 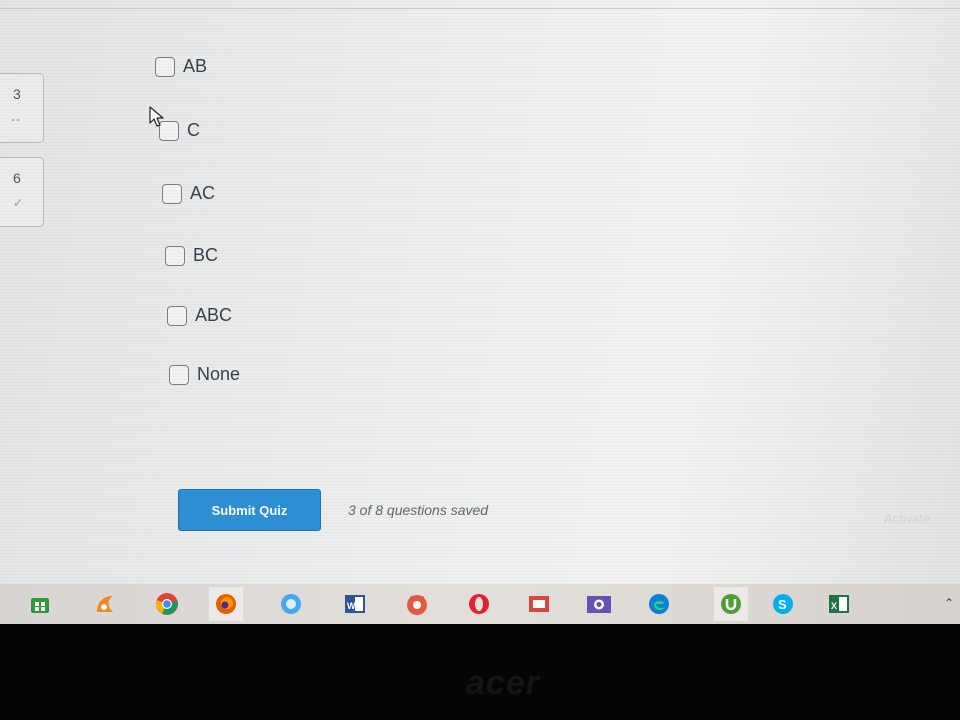 What do you see at coordinates (19, 203) in the screenshot?
I see `answered-check-icon: ✓` at bounding box center [19, 203].